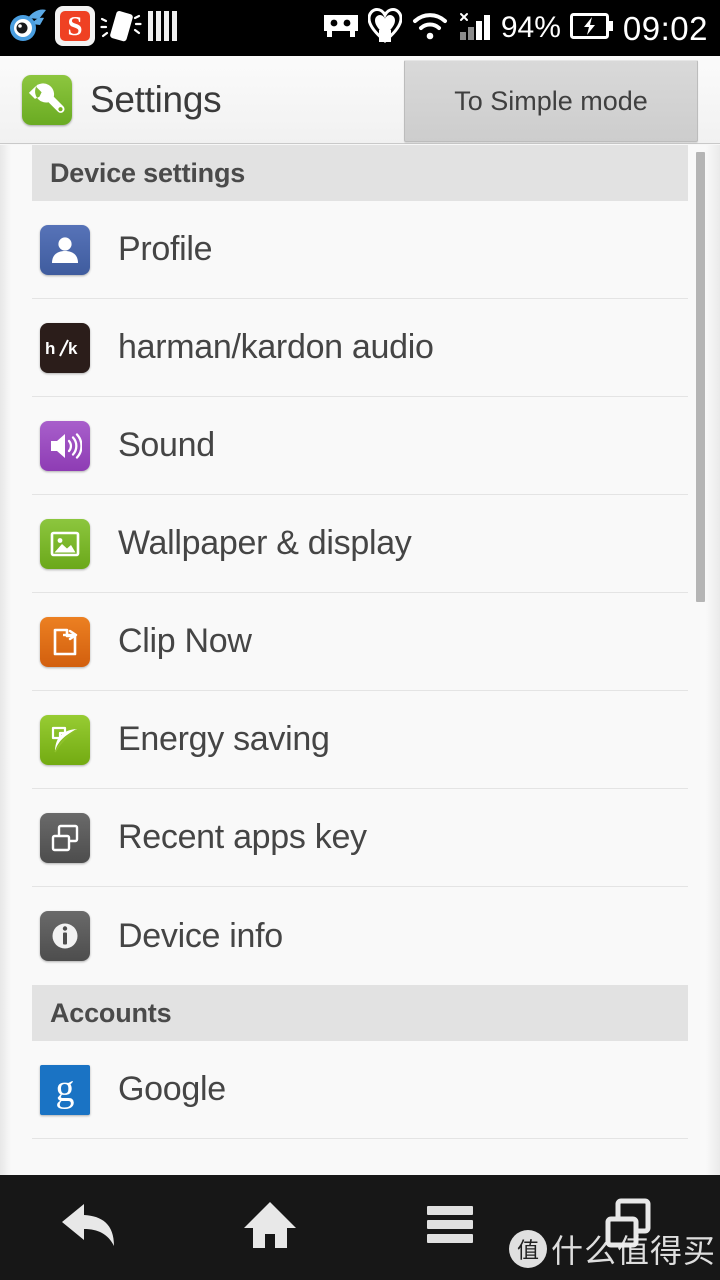 This screenshot has width=720, height=1280. I want to click on hamburger-menu-icon, so click(450, 1227).